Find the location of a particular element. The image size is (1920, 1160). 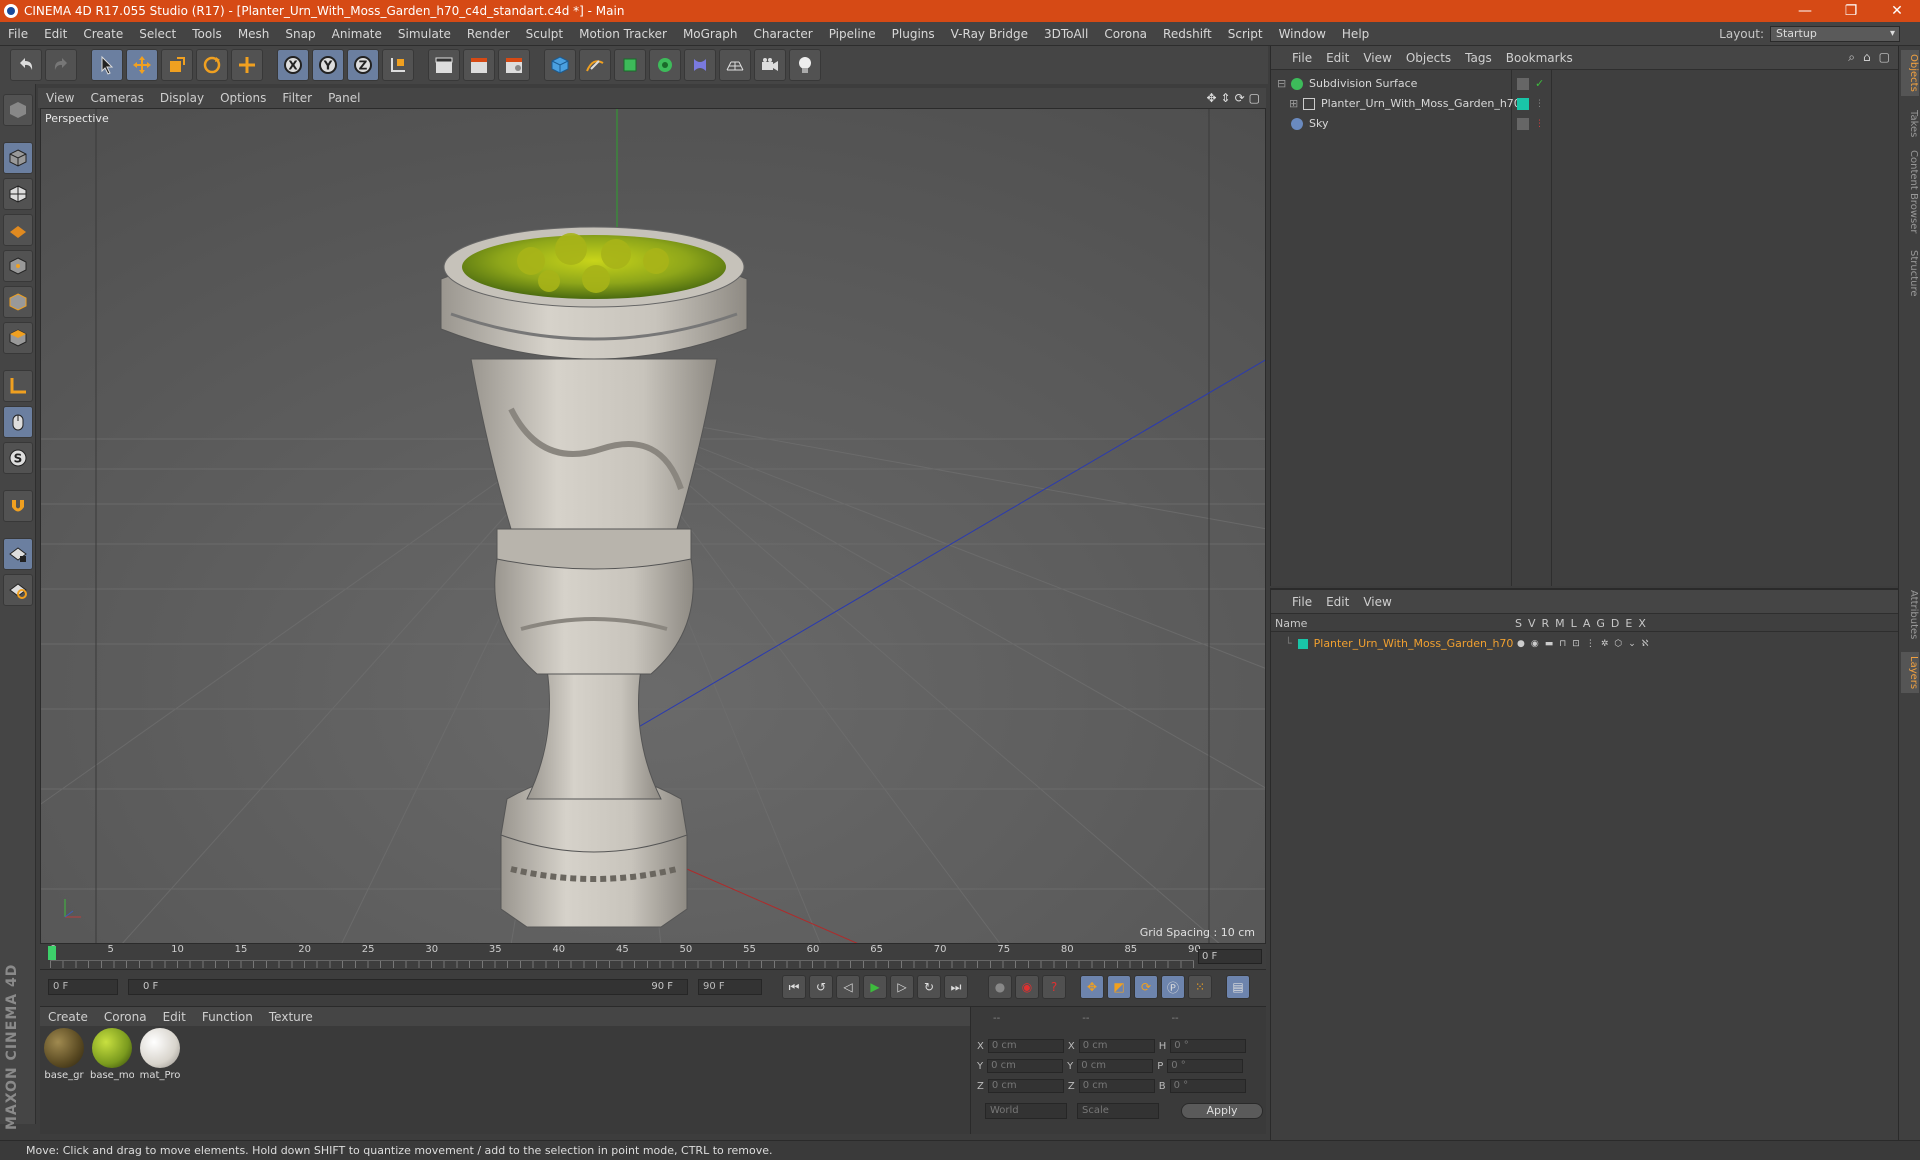

workplane-lock-button is located at coordinates (17, 554).